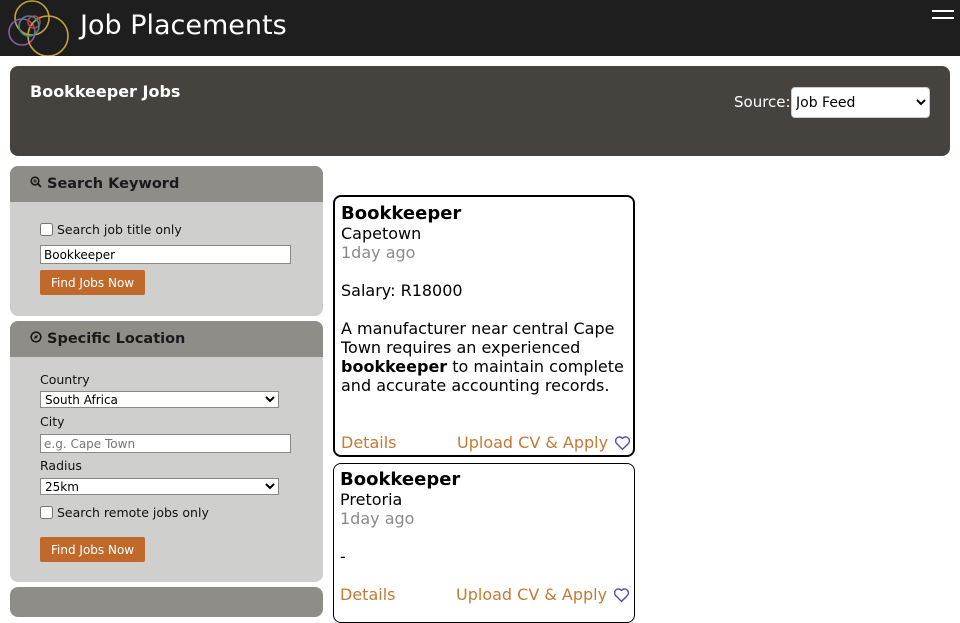 The image size is (960, 623). What do you see at coordinates (159, 399) in the screenshot?
I see `country-select: South Africa` at bounding box center [159, 399].